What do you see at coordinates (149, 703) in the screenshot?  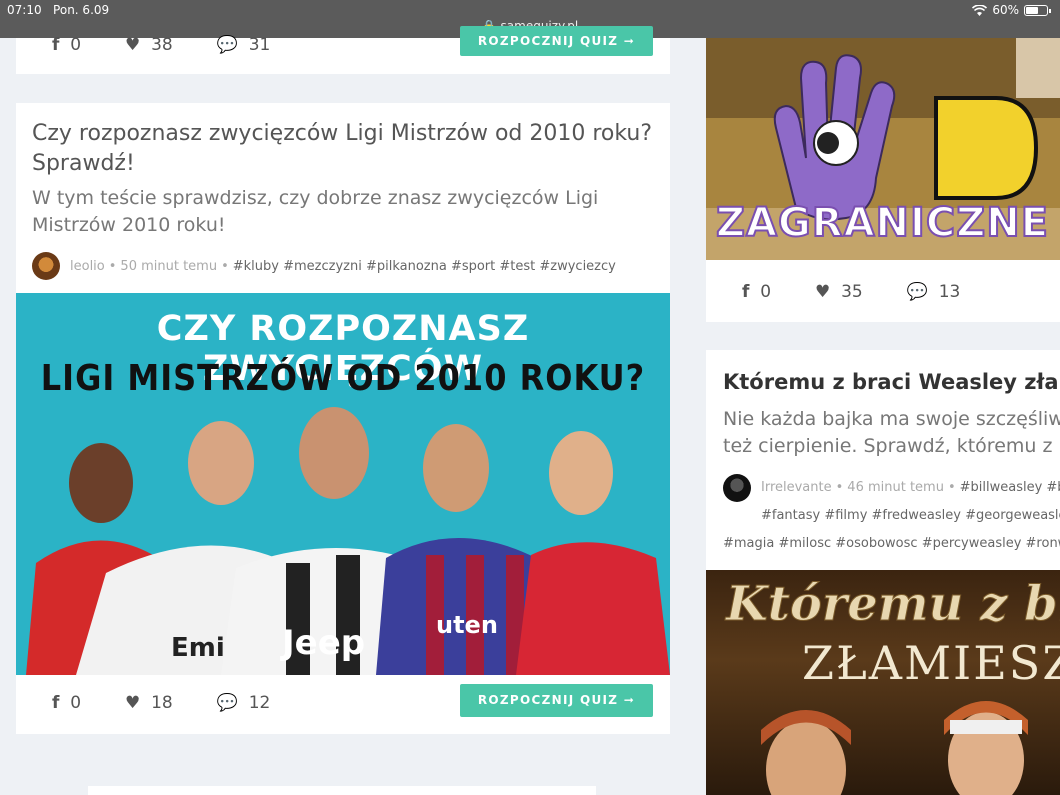 I see `like-button: ♥ 18` at bounding box center [149, 703].